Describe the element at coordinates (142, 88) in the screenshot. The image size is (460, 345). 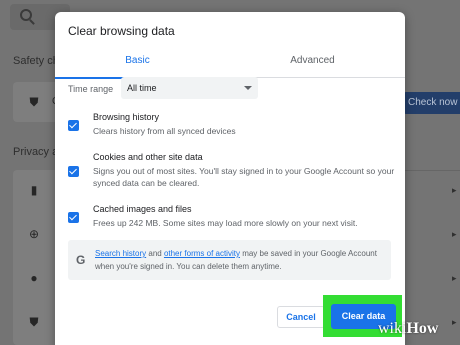
I see `time-range-value: All time` at that location.